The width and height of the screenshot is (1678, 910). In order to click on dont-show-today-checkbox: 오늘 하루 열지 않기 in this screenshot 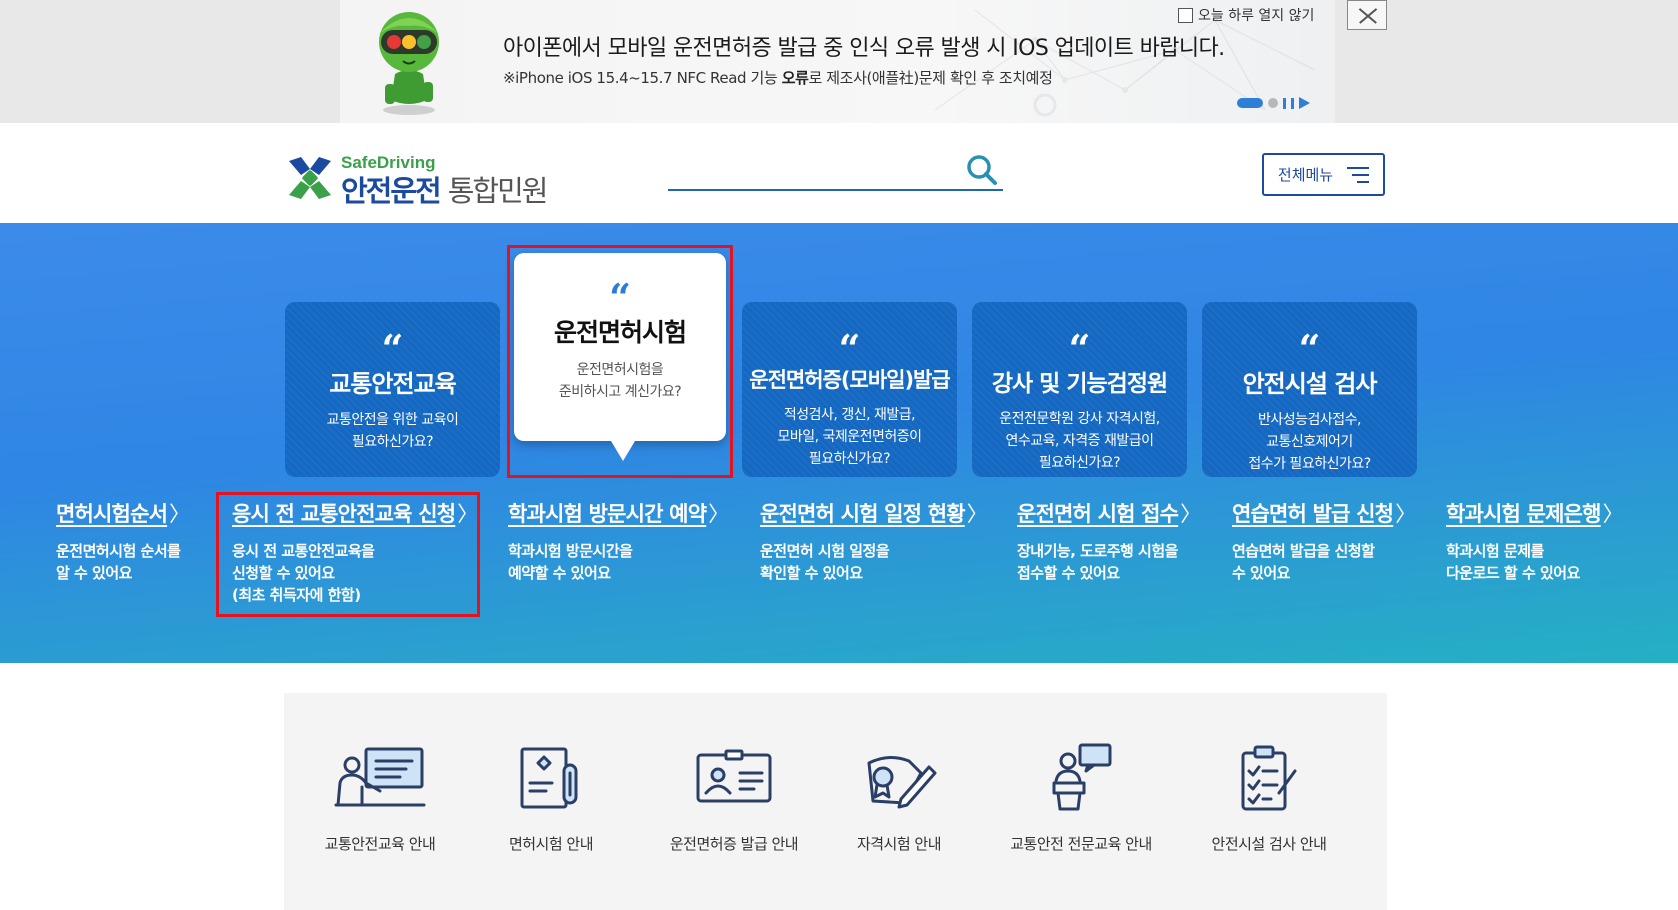, I will do `click(1246, 15)`.